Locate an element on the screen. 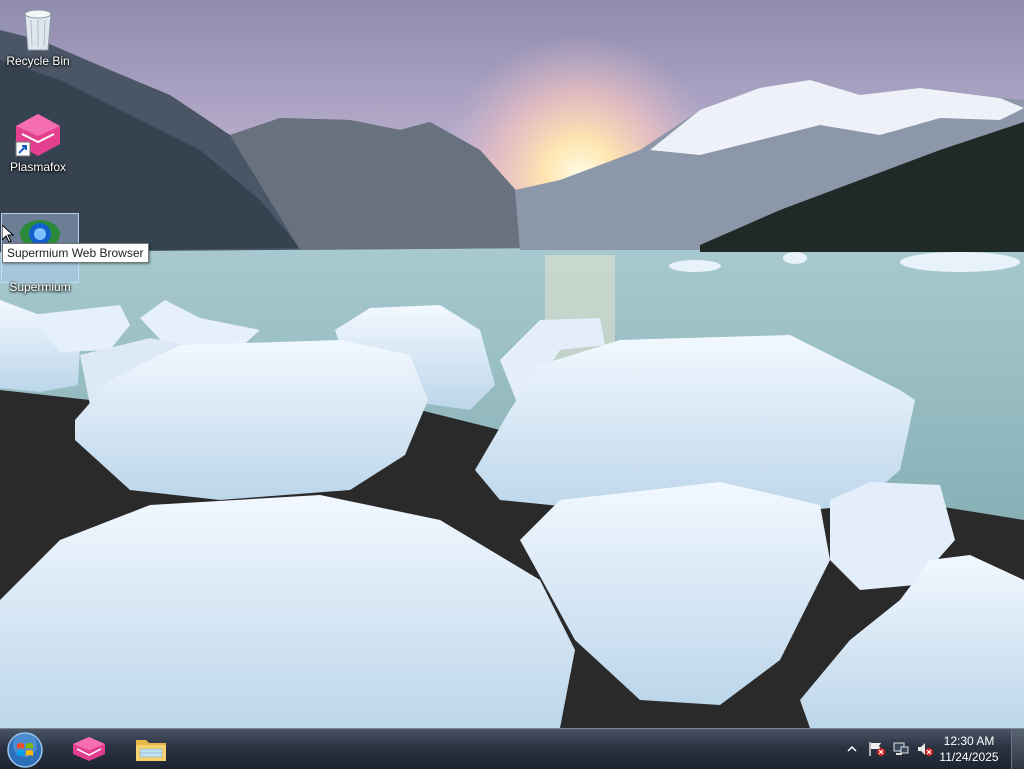 Image resolution: width=1024 pixels, height=774 pixels. show-desktop-button is located at coordinates (1017, 749).